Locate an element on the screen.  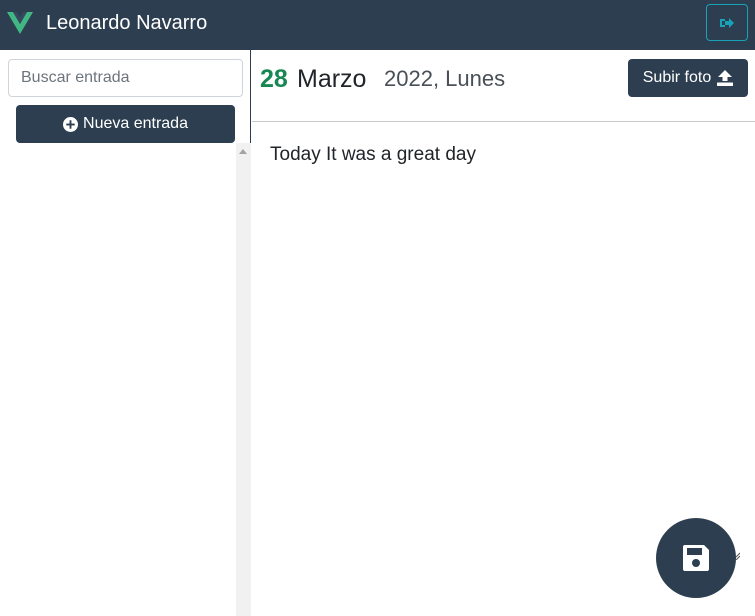
user-name: Leonardo Navarro is located at coordinates (127, 23).